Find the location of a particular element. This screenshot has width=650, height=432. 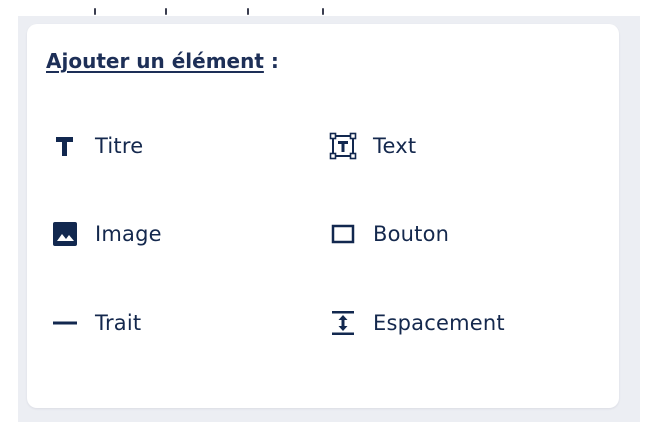

add-image-item: Image is located at coordinates (106, 234).